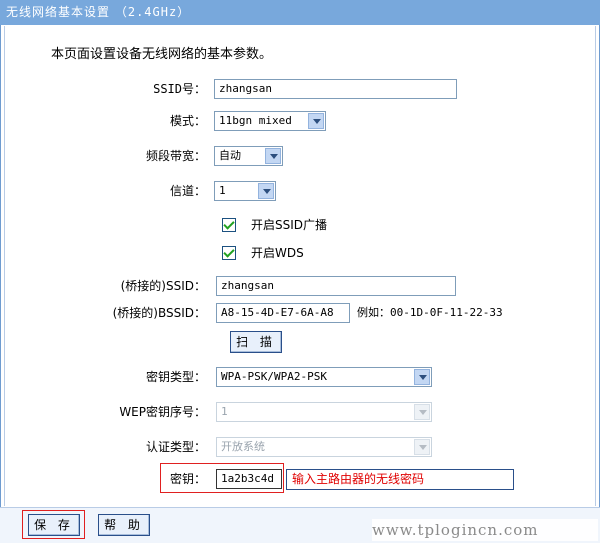  I want to click on help-button: 帮 助, so click(124, 525).